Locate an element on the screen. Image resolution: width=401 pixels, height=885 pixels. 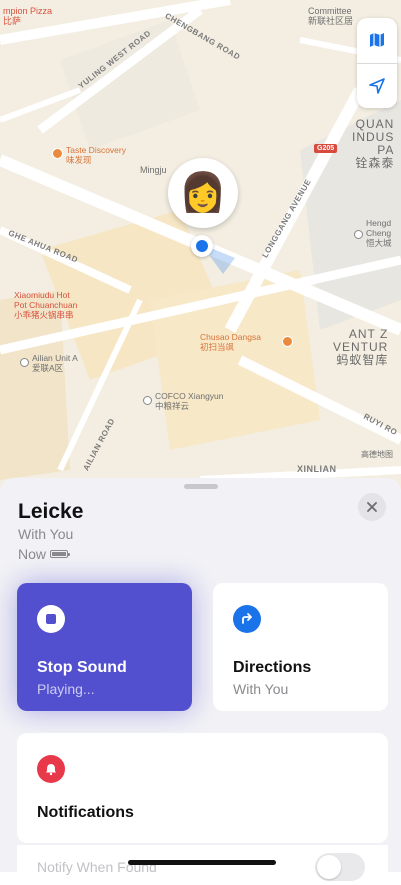
person-emoji-icon: 👩 is located at coordinates (203, 193).